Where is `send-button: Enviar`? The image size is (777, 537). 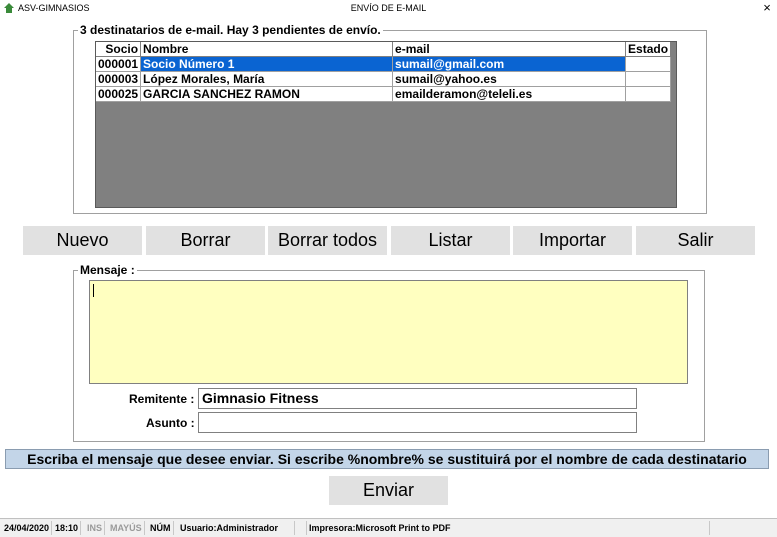 send-button: Enviar is located at coordinates (388, 490).